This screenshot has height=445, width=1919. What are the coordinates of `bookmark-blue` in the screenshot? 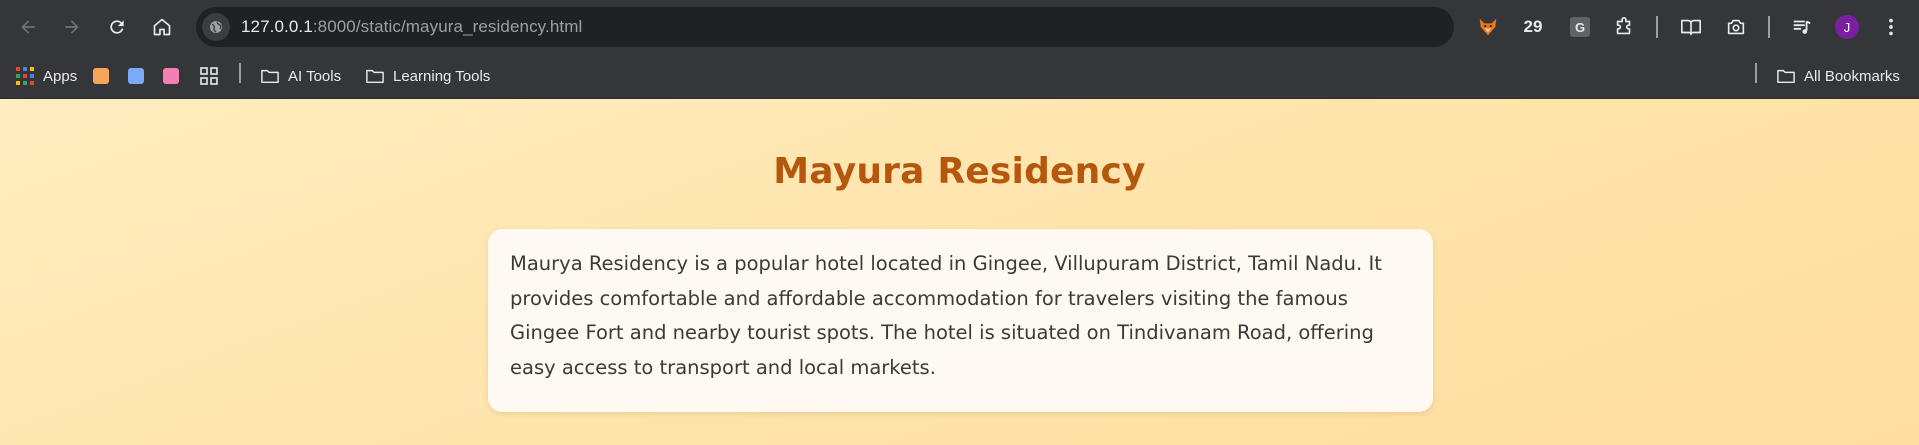 It's located at (136, 76).